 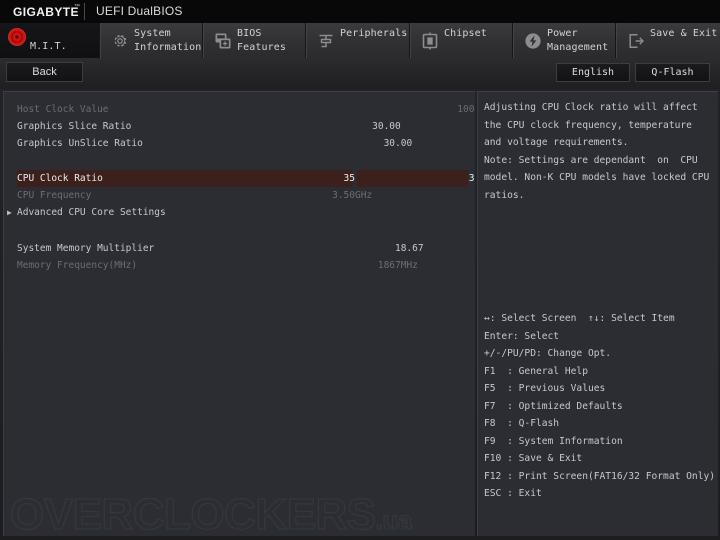 I want to click on setting-label: Memory Frequency(MHz), so click(x=77, y=265).